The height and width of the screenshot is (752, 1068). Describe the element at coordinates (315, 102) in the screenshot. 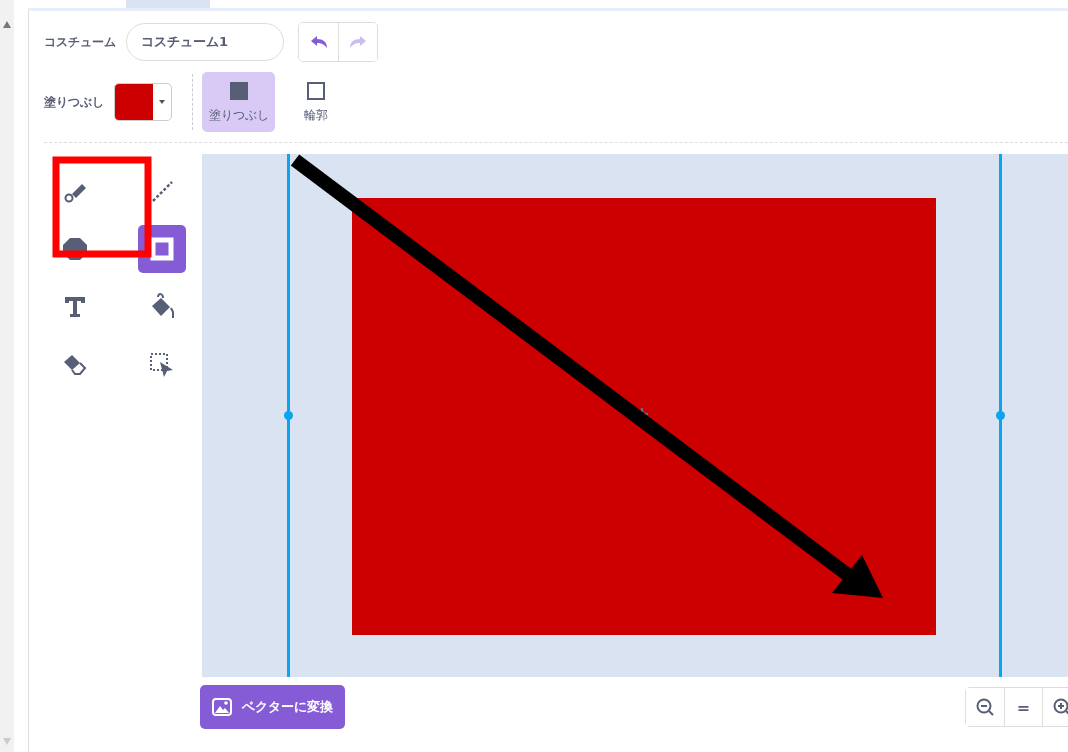

I see `outline-mode-button: 輪郭` at that location.